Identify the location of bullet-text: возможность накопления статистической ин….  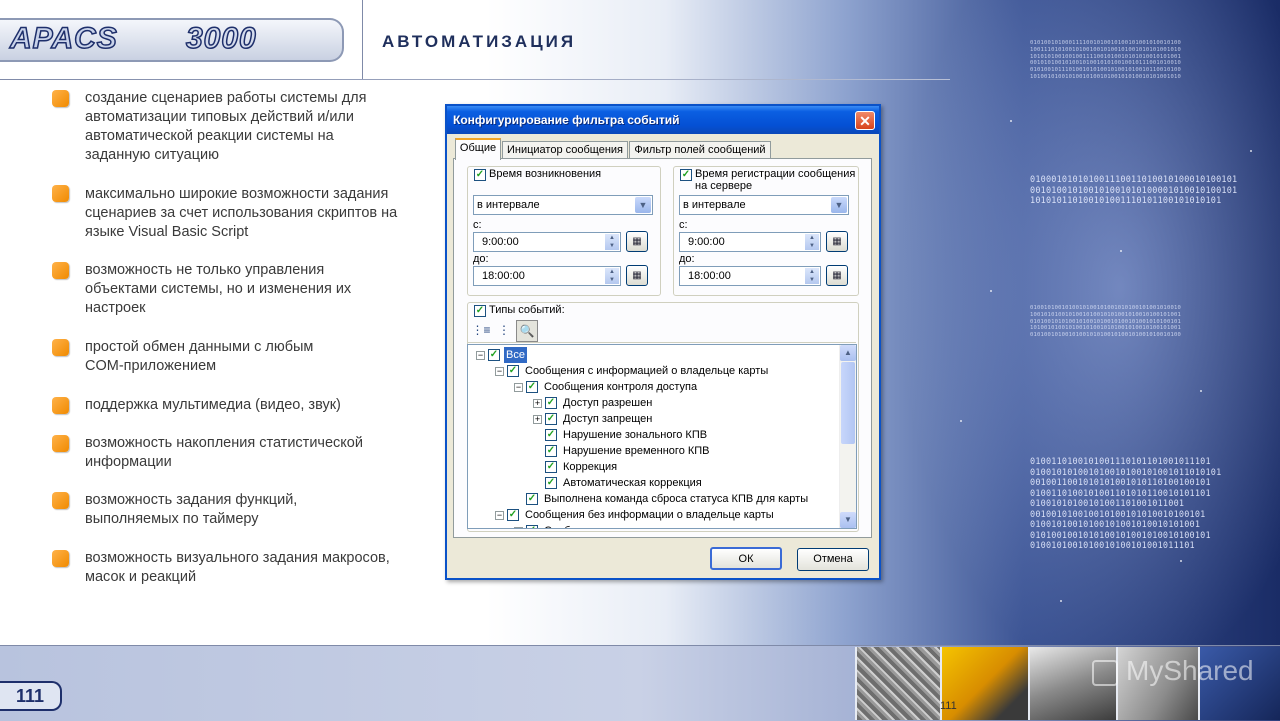
(224, 452).